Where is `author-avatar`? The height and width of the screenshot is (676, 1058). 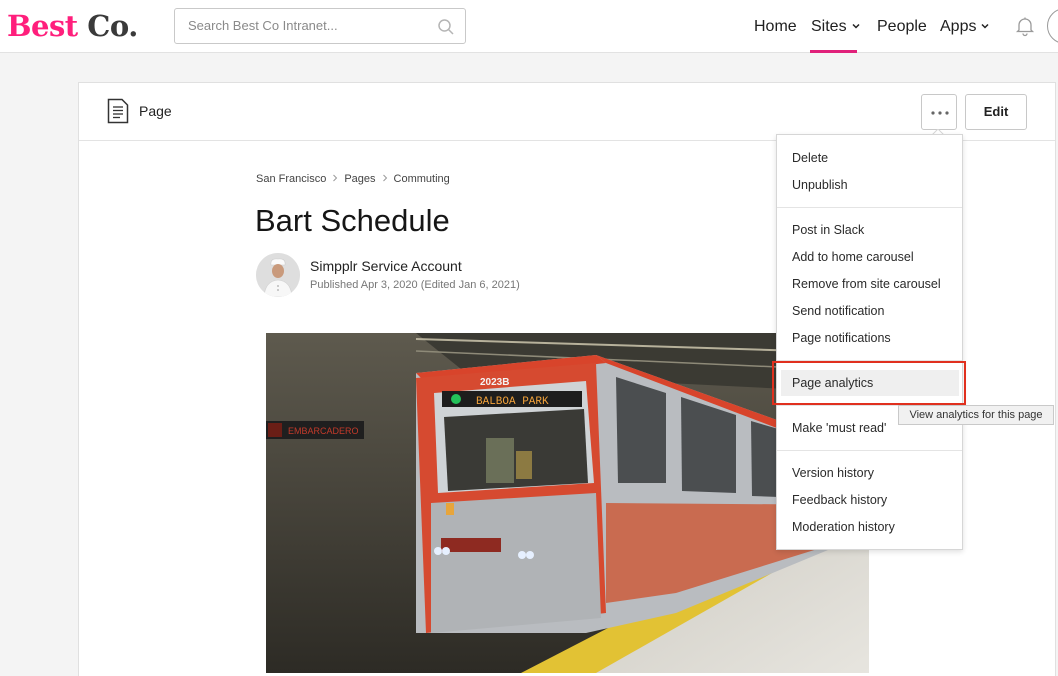 author-avatar is located at coordinates (278, 275).